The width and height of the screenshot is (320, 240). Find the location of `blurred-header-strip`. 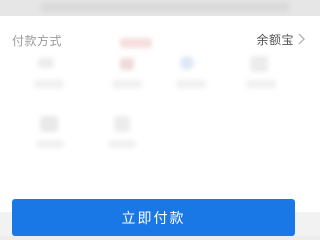

blurred-header-strip is located at coordinates (160, 8).